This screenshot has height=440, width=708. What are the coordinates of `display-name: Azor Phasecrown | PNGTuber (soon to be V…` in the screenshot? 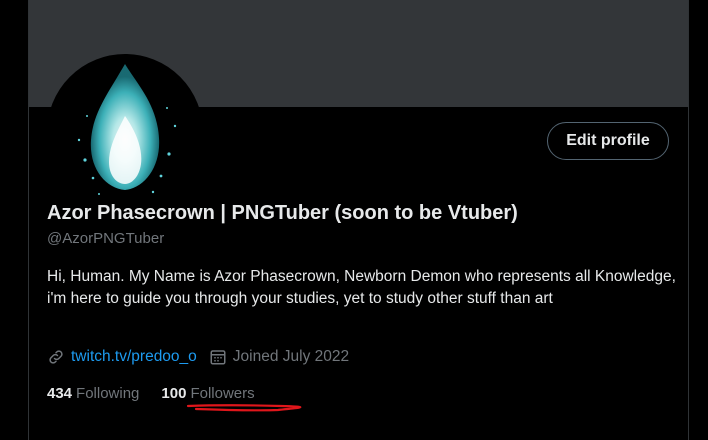 It's located at (282, 213).